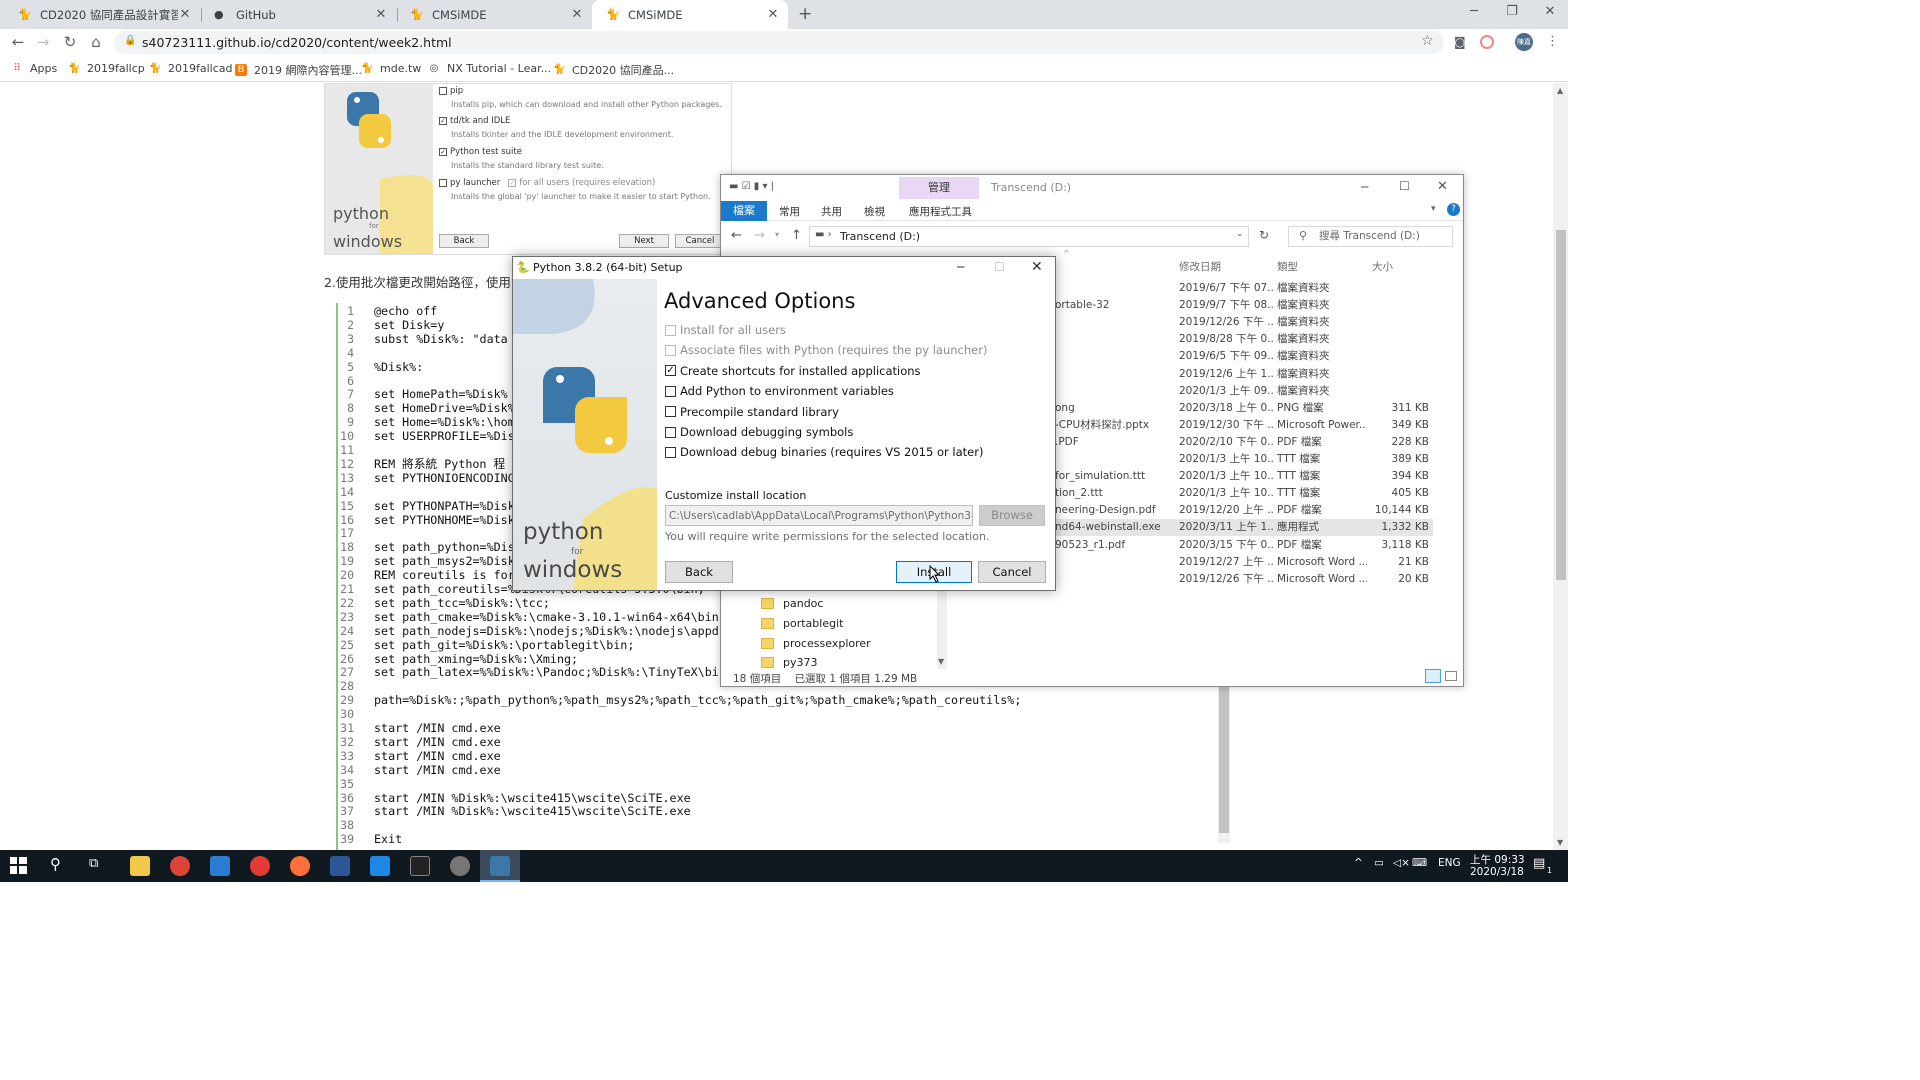  What do you see at coordinates (1560, 90) in the screenshot?
I see `scroll-up-icon: ▲` at bounding box center [1560, 90].